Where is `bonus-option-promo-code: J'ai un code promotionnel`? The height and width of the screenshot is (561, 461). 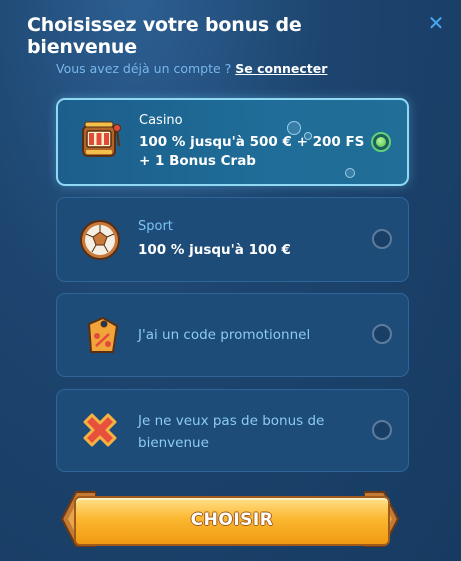
bonus-option-promo-code: J'ai un code promotionnel is located at coordinates (232, 335).